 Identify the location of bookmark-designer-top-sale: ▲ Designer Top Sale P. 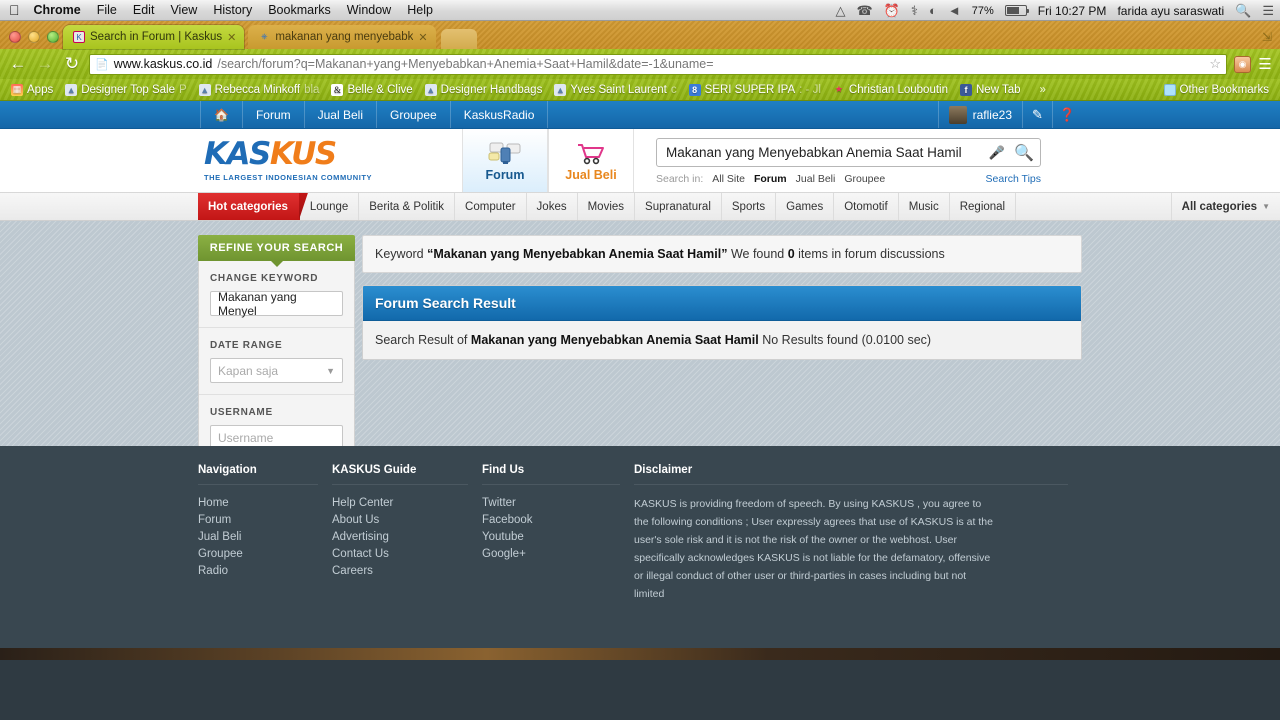
(125, 90).